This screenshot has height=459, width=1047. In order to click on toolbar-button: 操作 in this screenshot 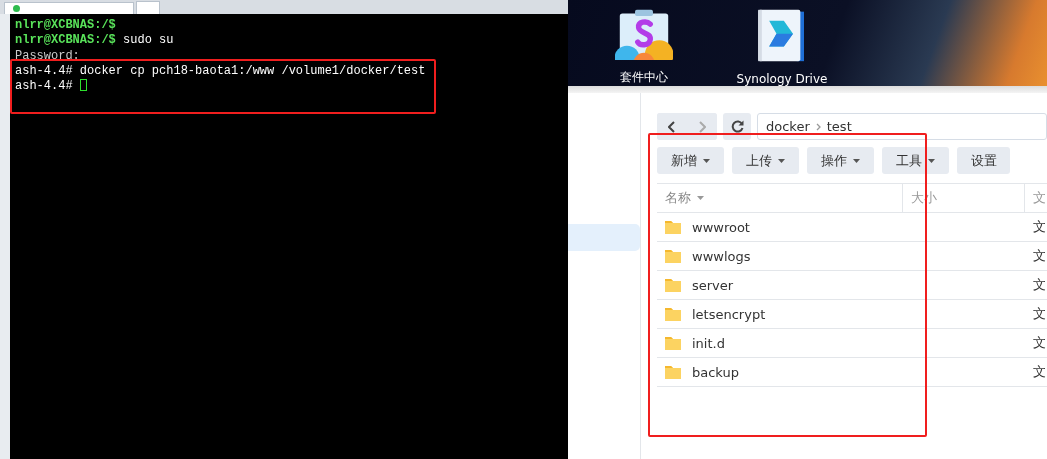, I will do `click(840, 160)`.